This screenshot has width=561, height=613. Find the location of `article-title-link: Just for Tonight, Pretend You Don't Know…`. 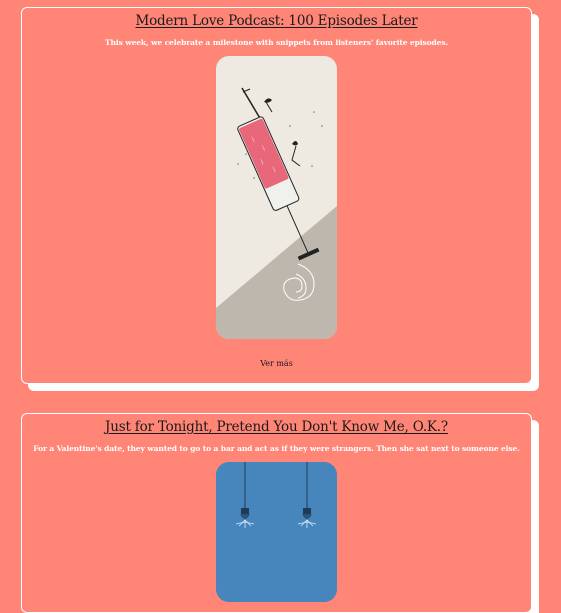

article-title-link: Just for Tonight, Pretend You Don't Know… is located at coordinates (276, 427).